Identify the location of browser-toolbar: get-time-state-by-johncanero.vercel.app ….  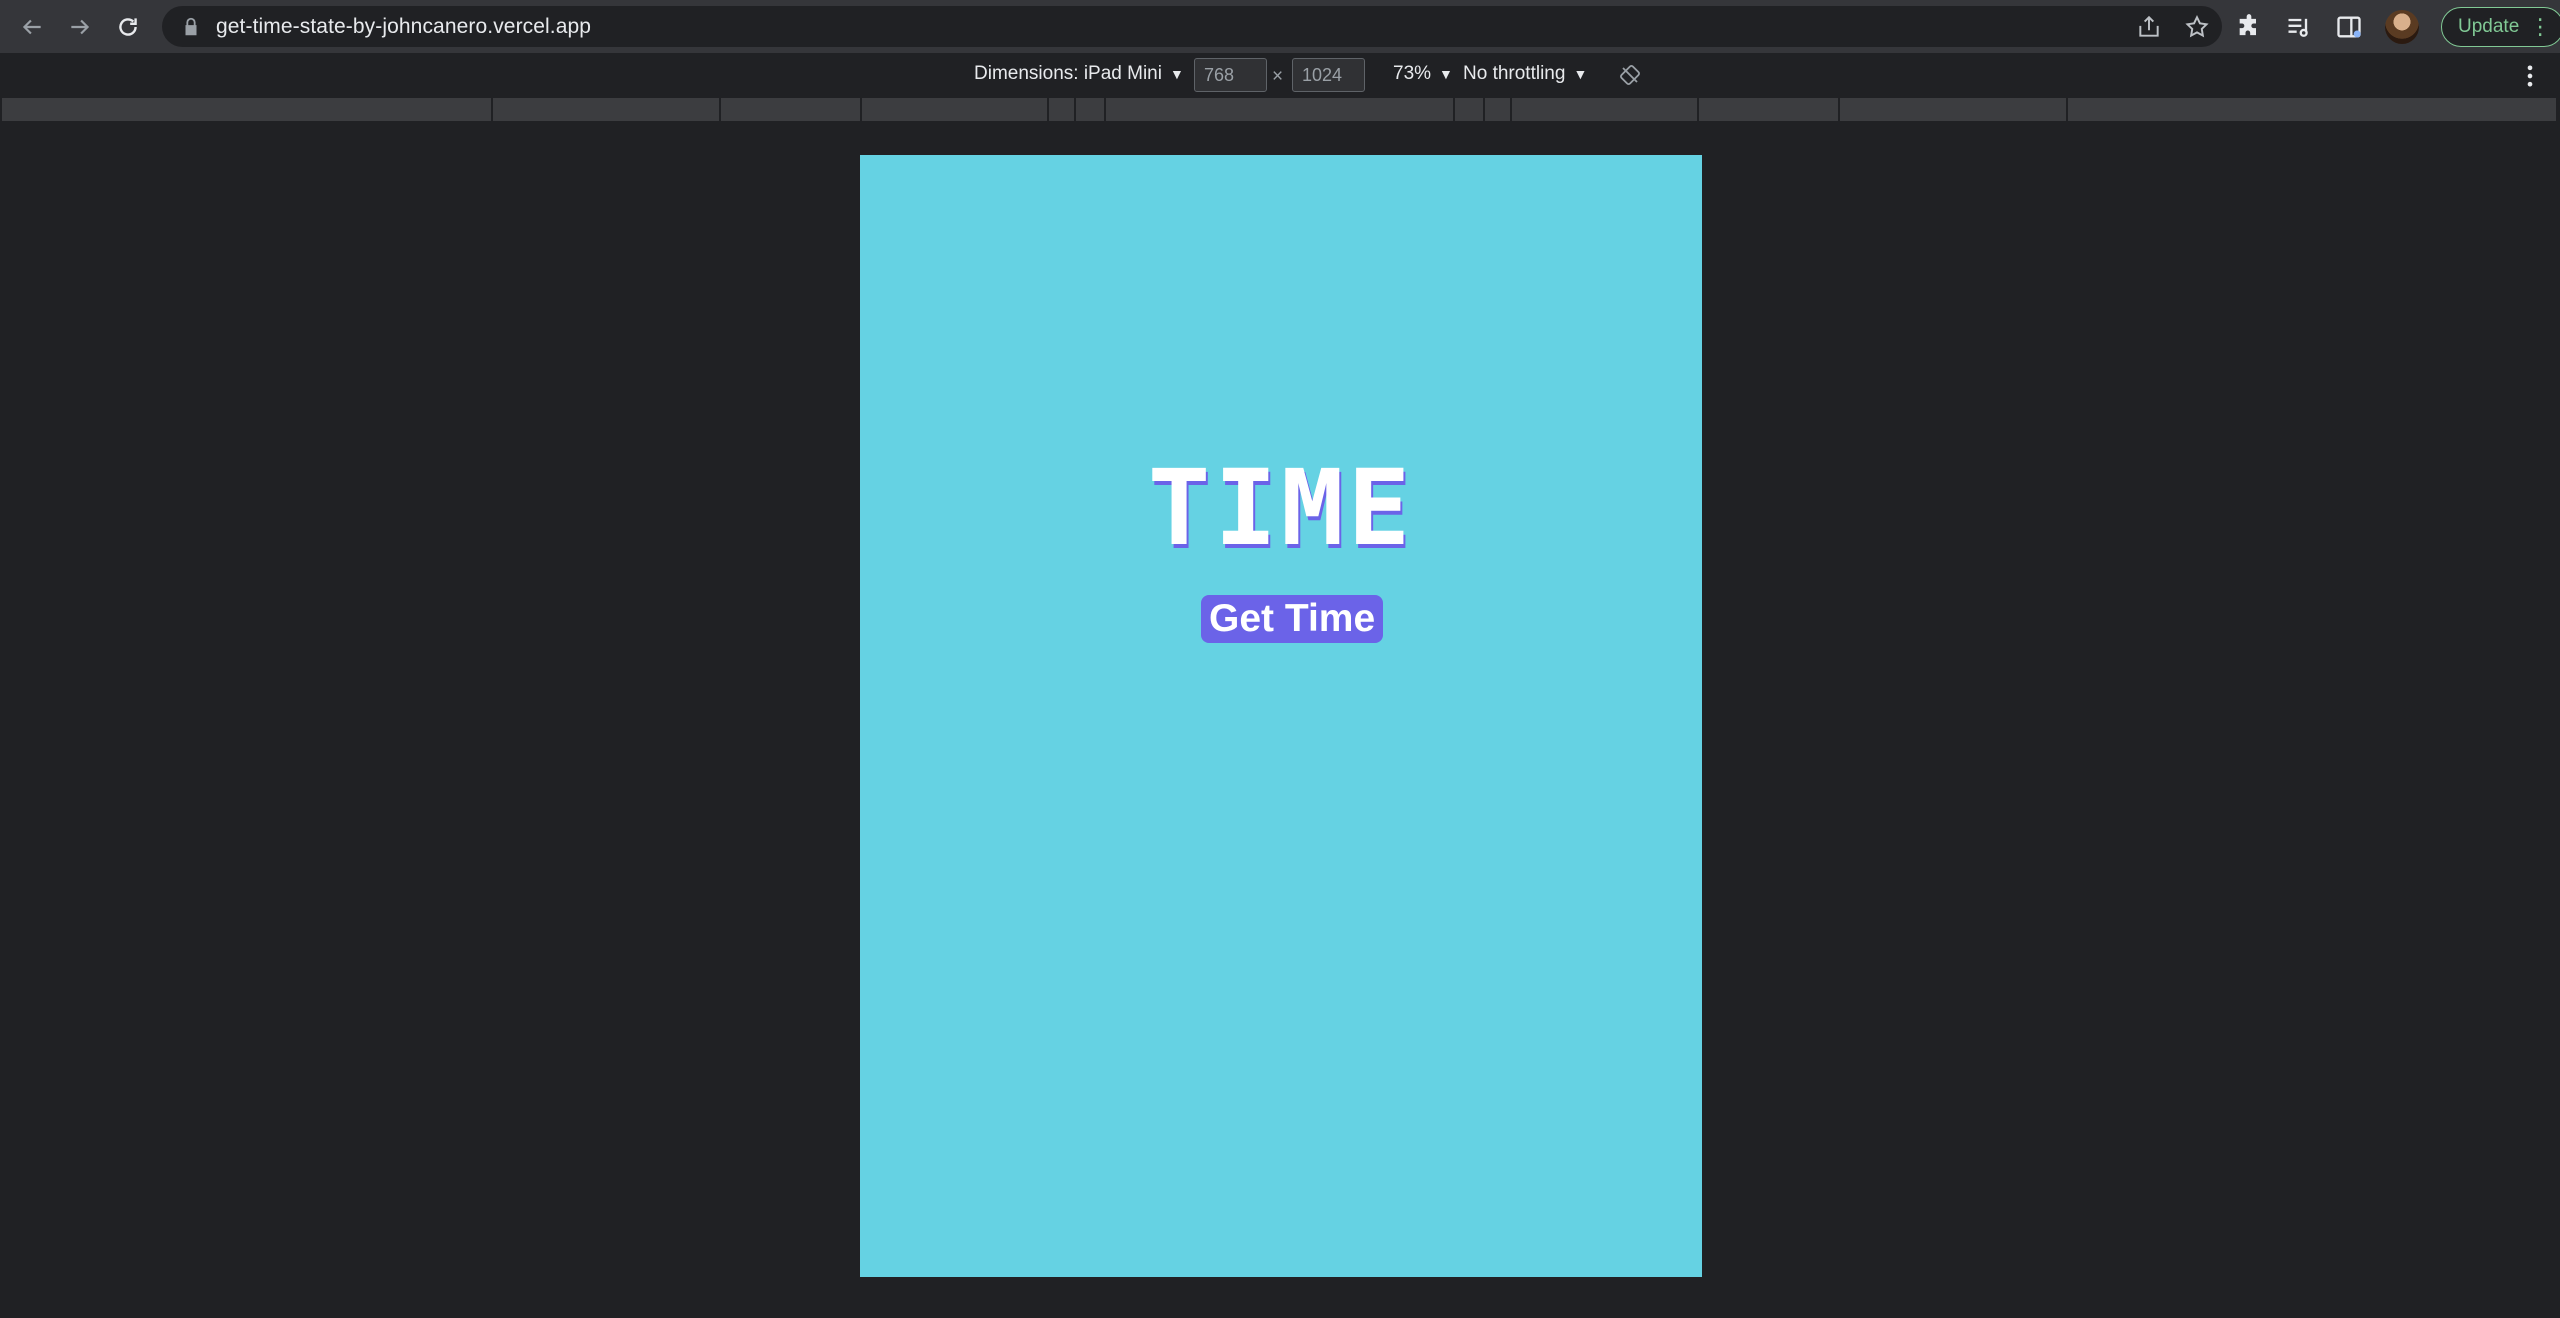
(1280, 26).